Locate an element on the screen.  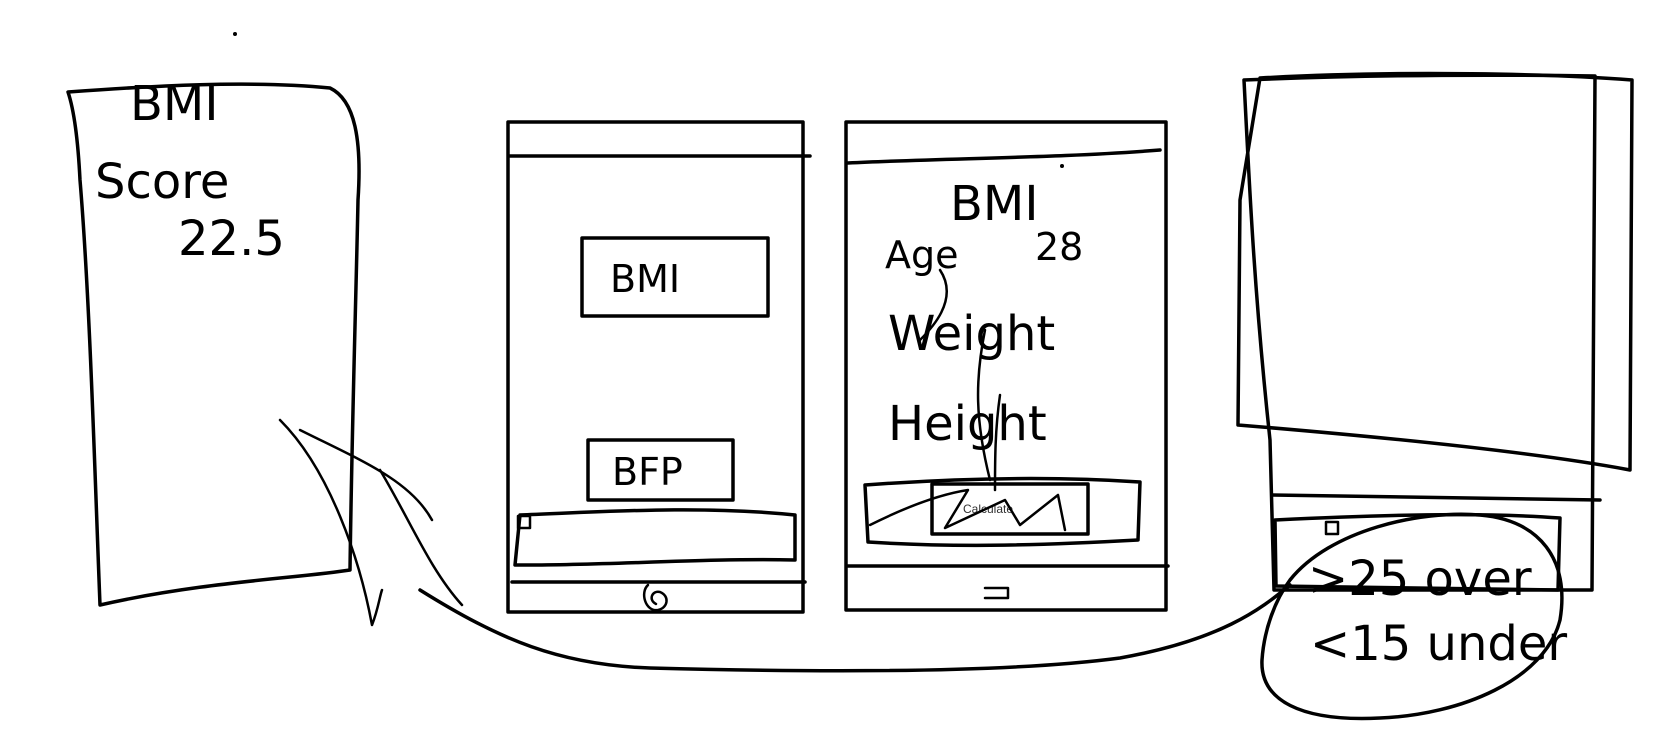
under-note: <15 under is located at coordinates (1438, 644).